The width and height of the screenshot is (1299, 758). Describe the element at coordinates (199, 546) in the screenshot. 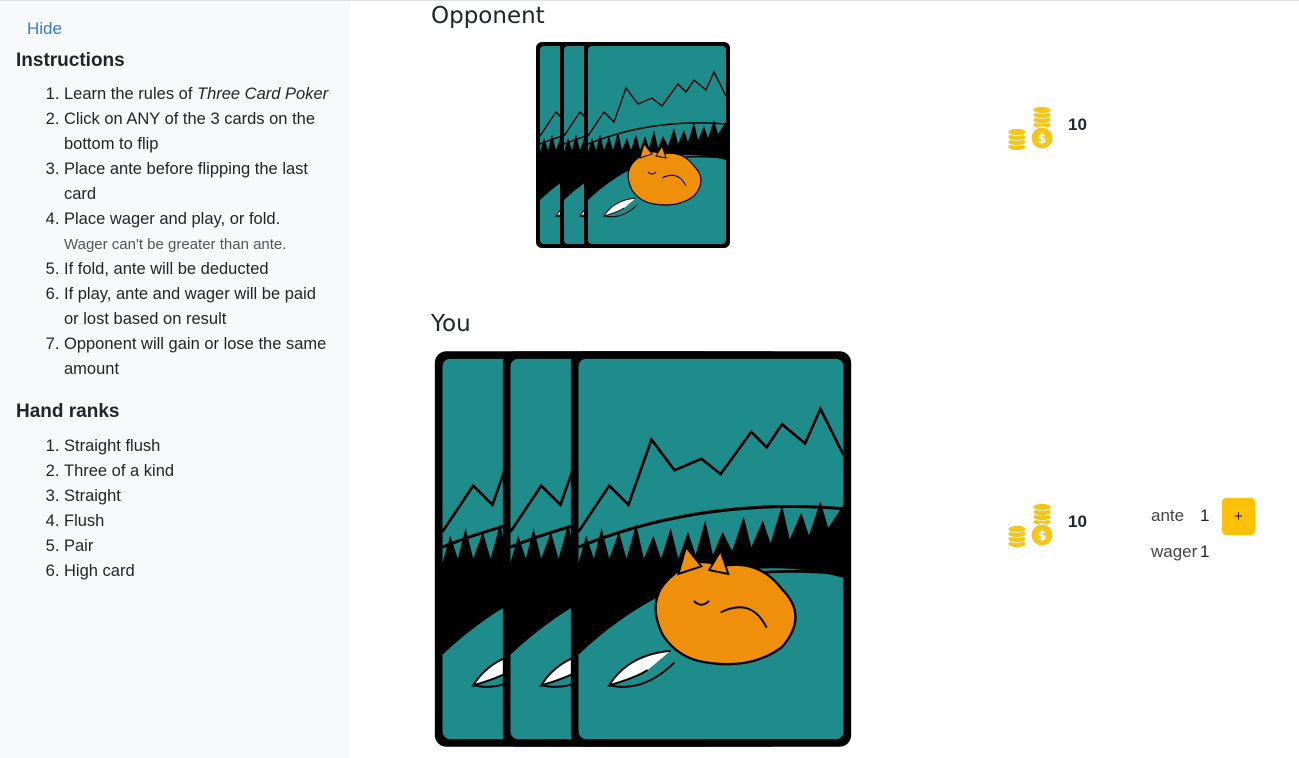

I see `hand-rank-item: Pair` at that location.